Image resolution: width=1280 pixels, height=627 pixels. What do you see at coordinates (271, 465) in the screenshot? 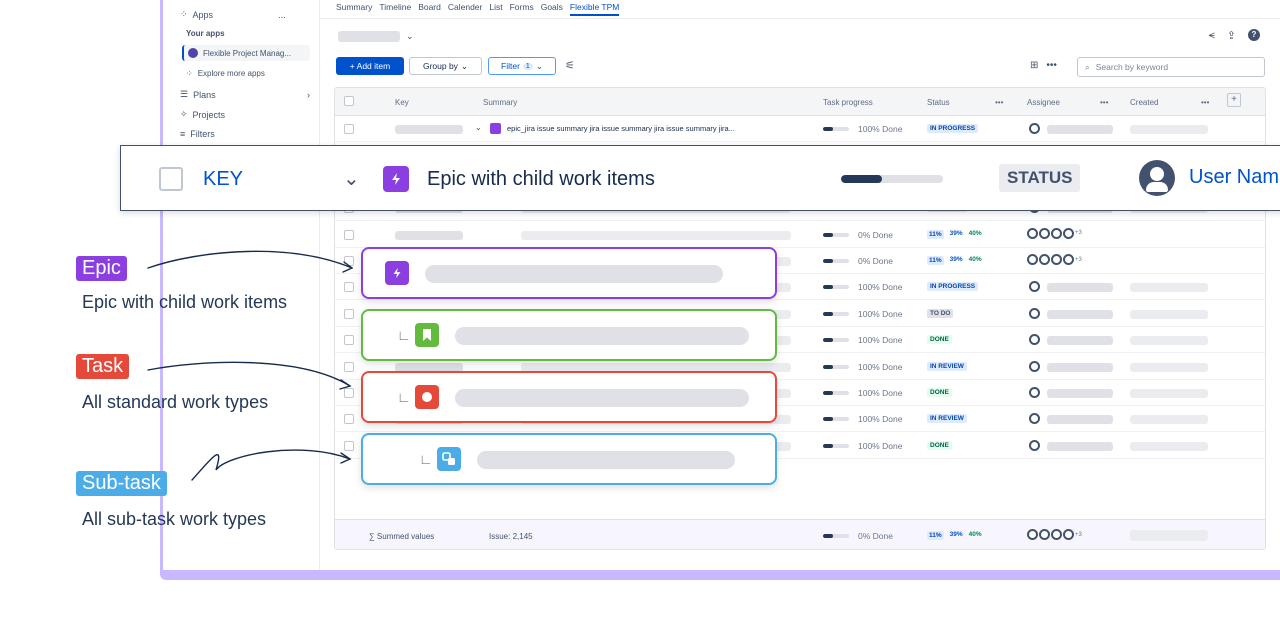
I see `subtask-arrow` at bounding box center [271, 465].